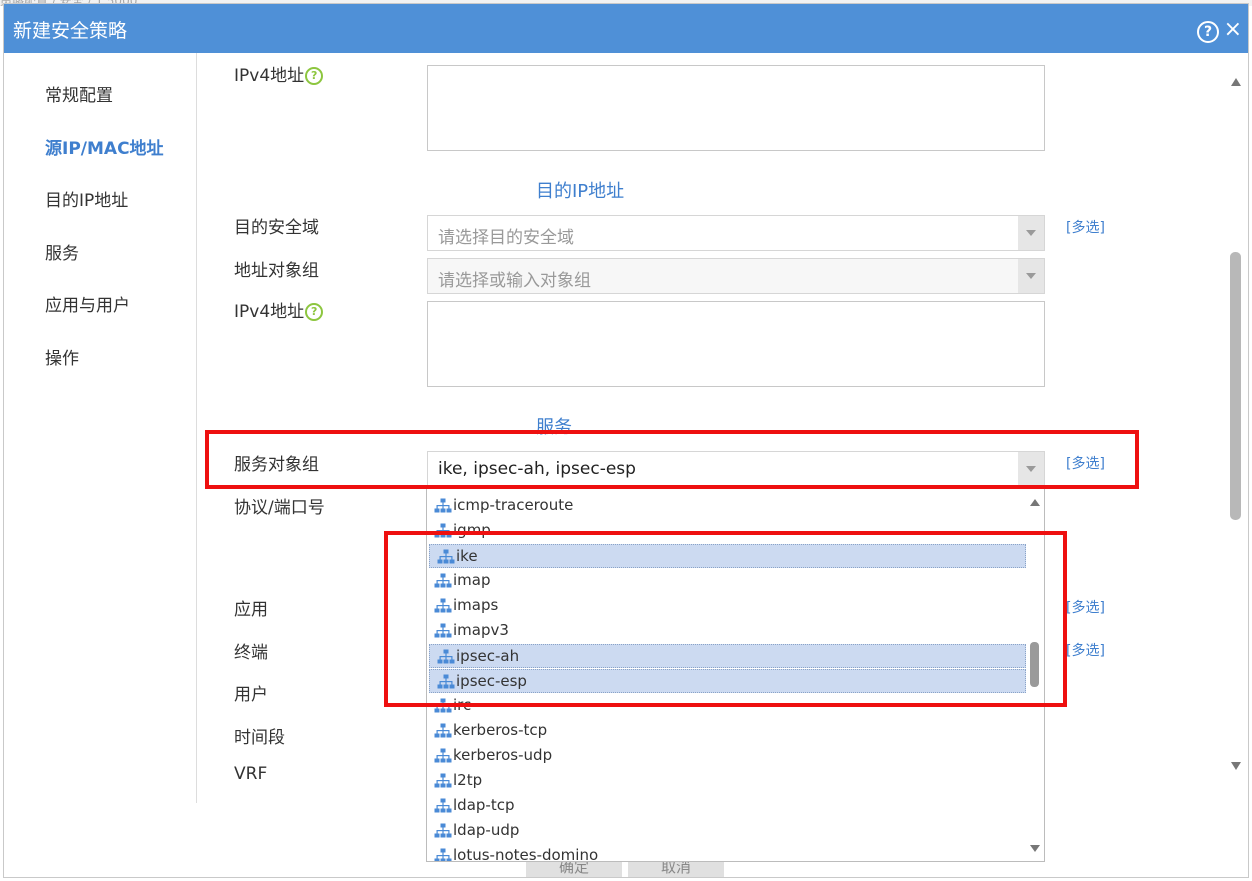  I want to click on dropdown-option: ldap-udp, so click(726, 831).